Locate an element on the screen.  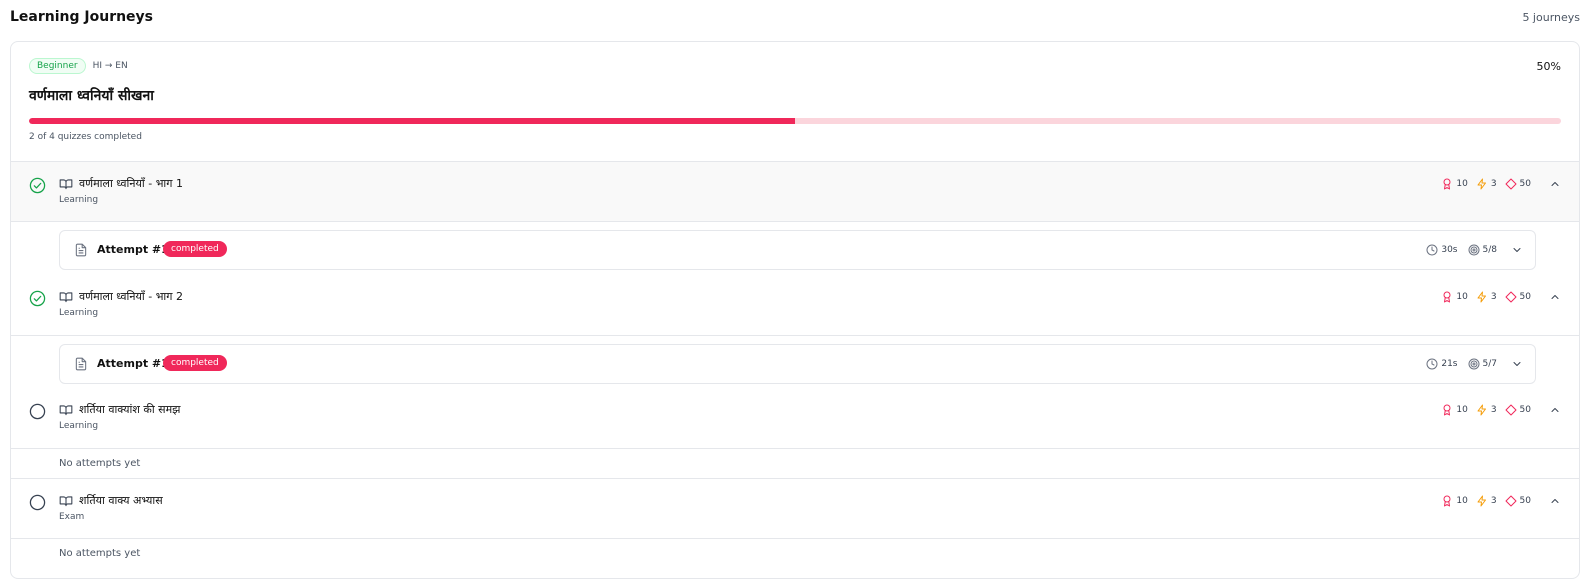
progress-bar is located at coordinates (795, 121).